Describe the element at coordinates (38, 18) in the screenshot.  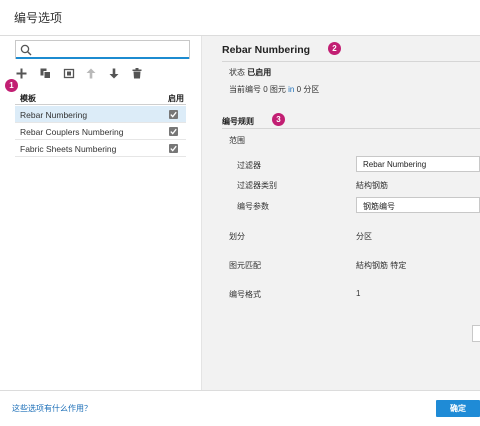
I see `dialog-title: 编号选项` at that location.